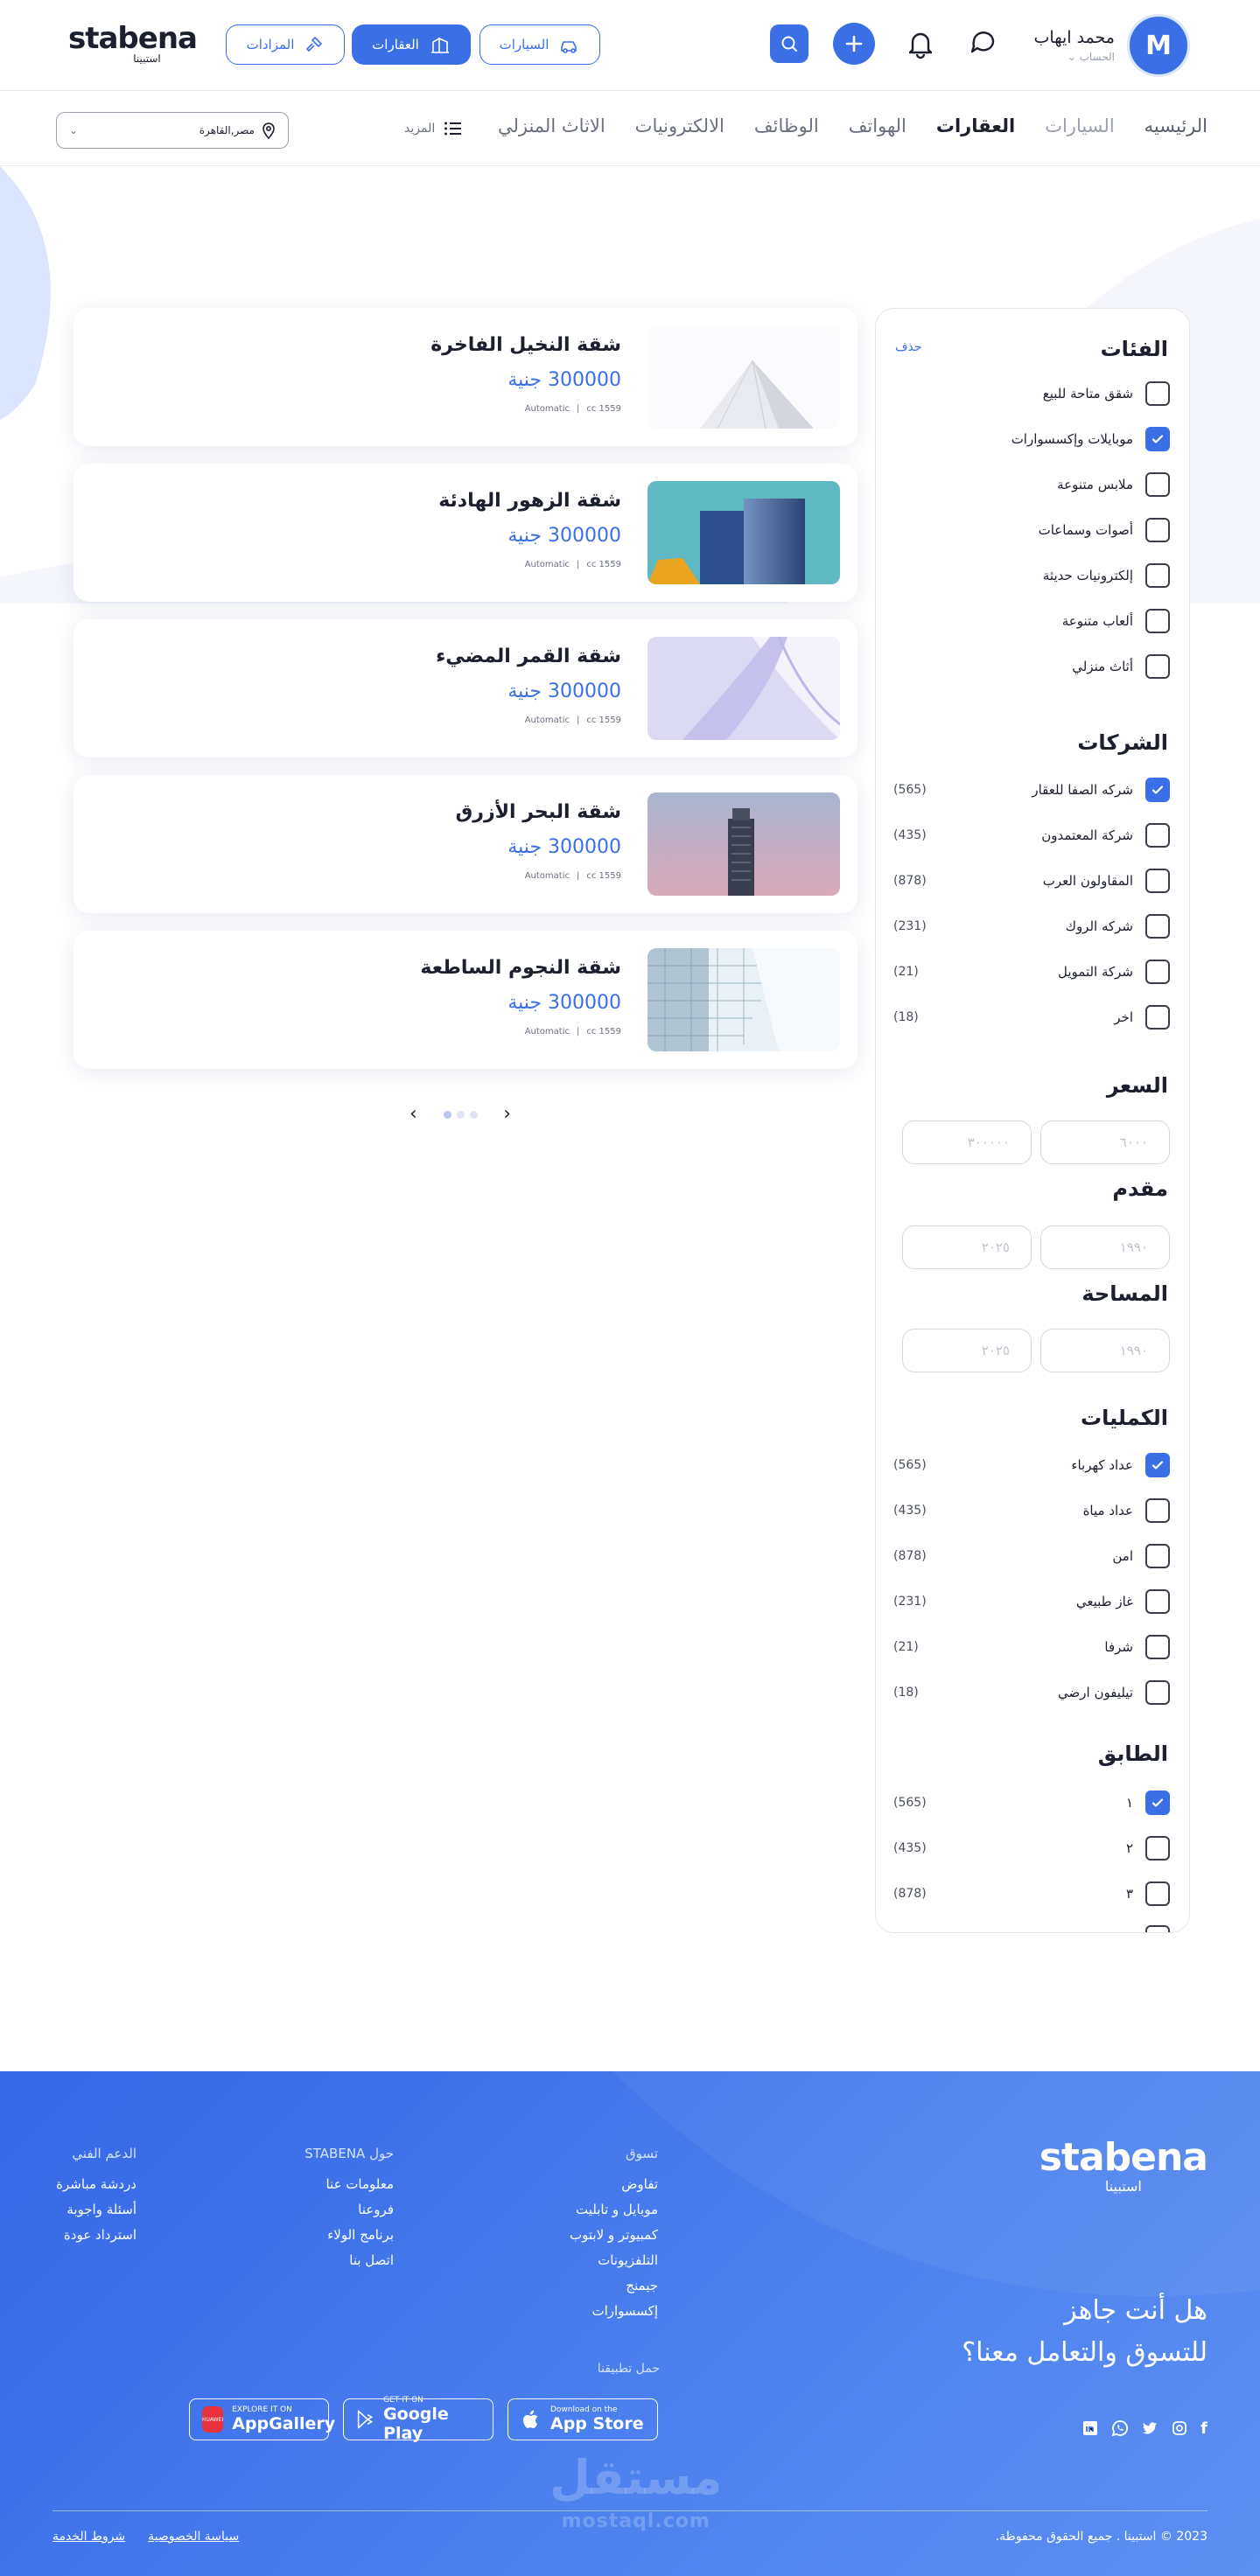 The width and height of the screenshot is (1260, 2576). Describe the element at coordinates (983, 44) in the screenshot. I see `chat-icon` at that location.